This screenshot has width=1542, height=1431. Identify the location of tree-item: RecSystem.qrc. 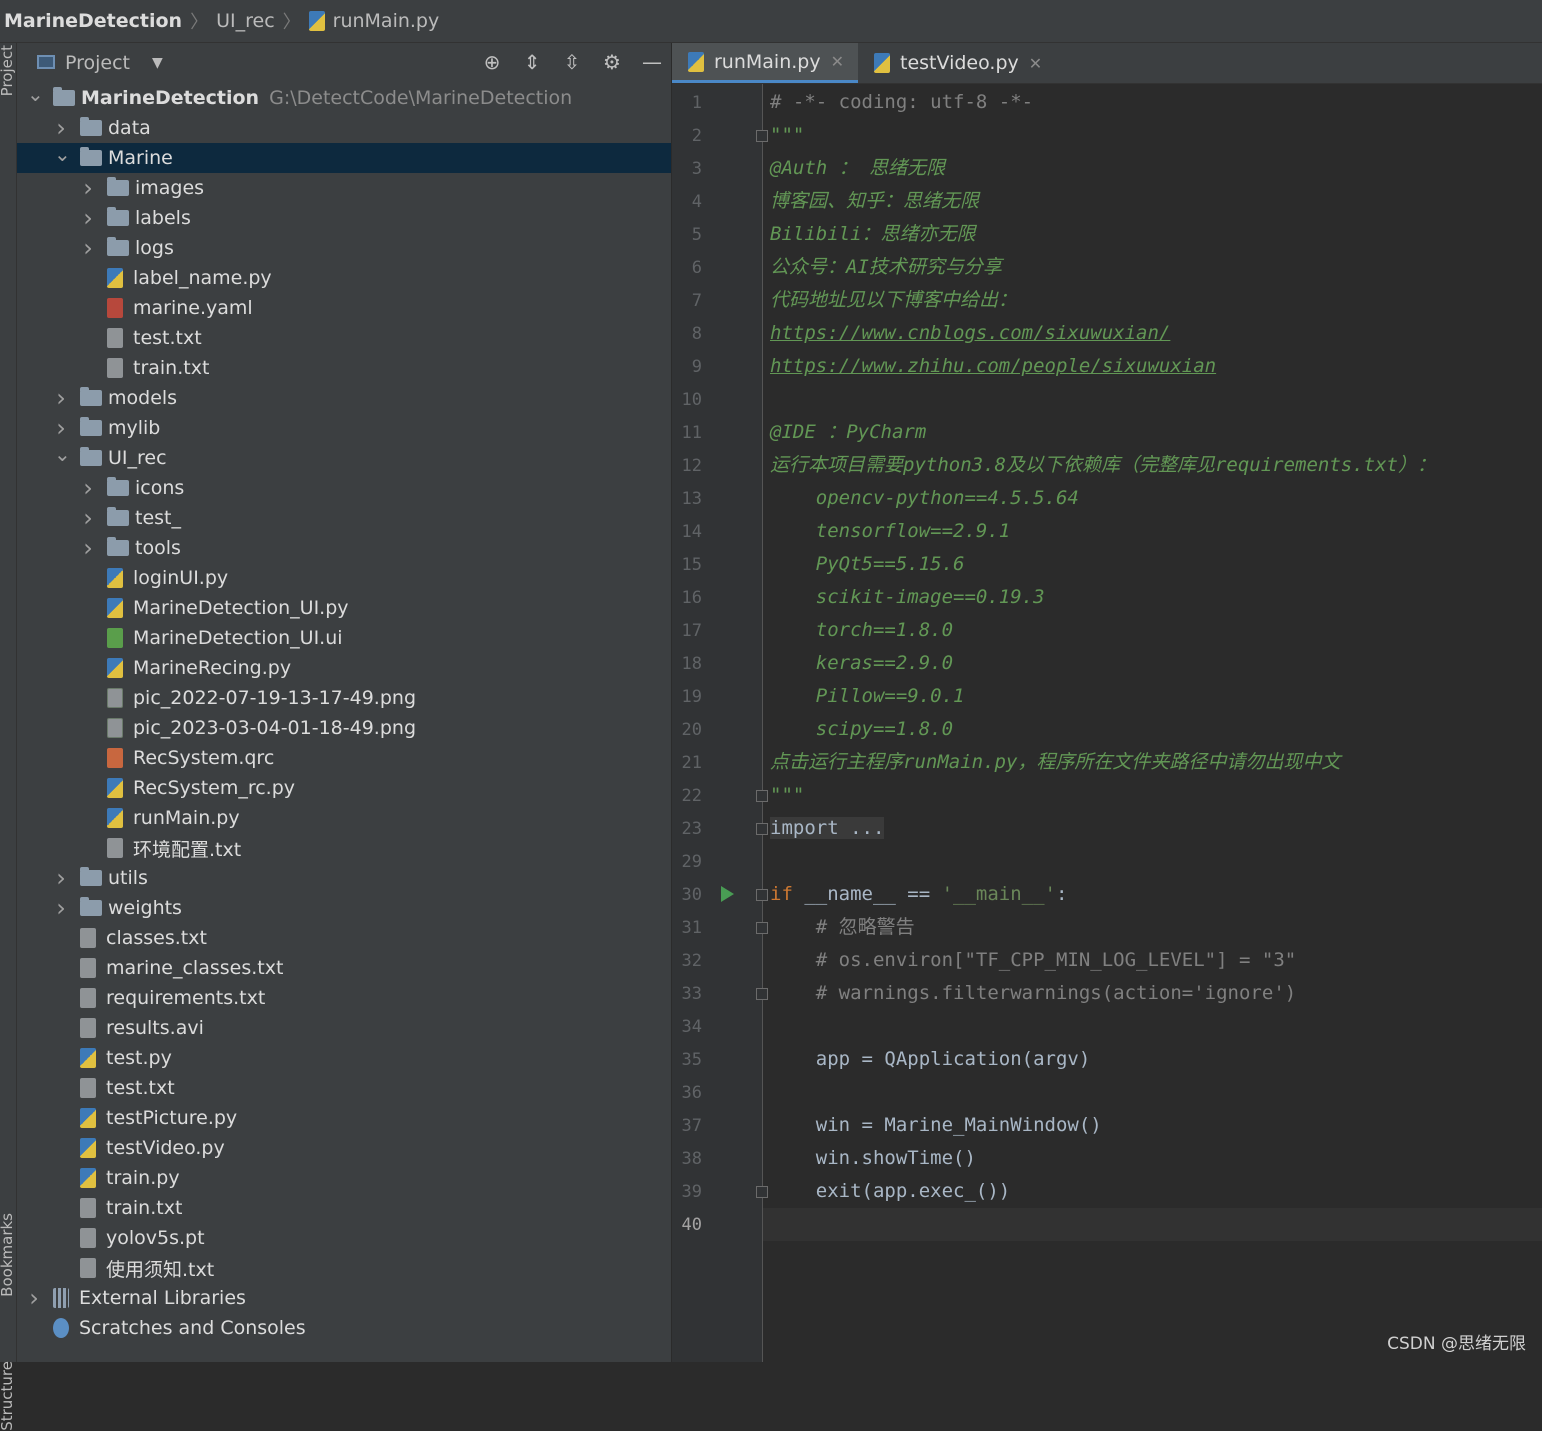
(344, 758).